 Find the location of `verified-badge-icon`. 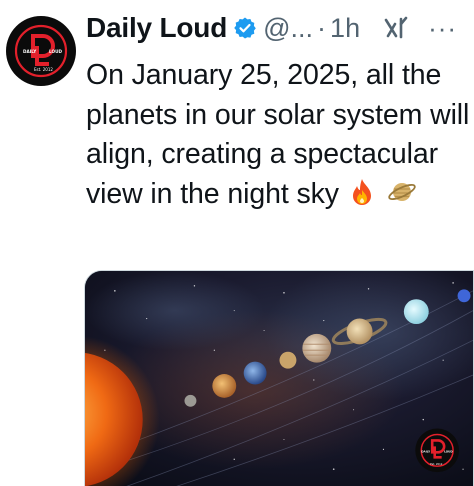

verified-badge-icon is located at coordinates (245, 28).